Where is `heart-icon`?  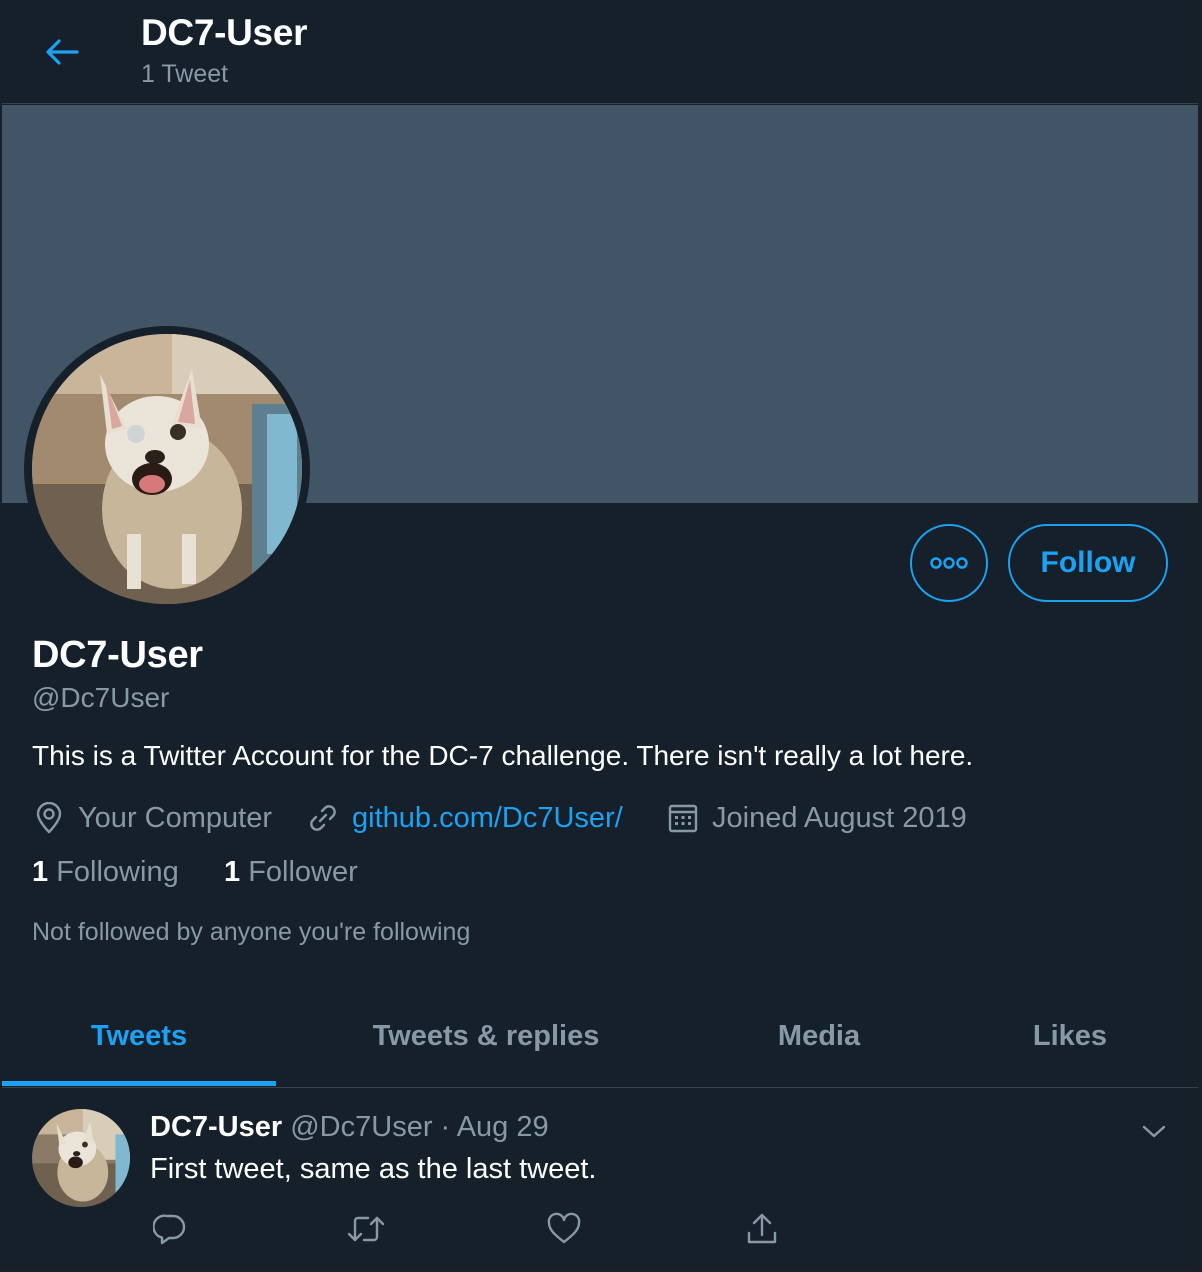 heart-icon is located at coordinates (564, 1228).